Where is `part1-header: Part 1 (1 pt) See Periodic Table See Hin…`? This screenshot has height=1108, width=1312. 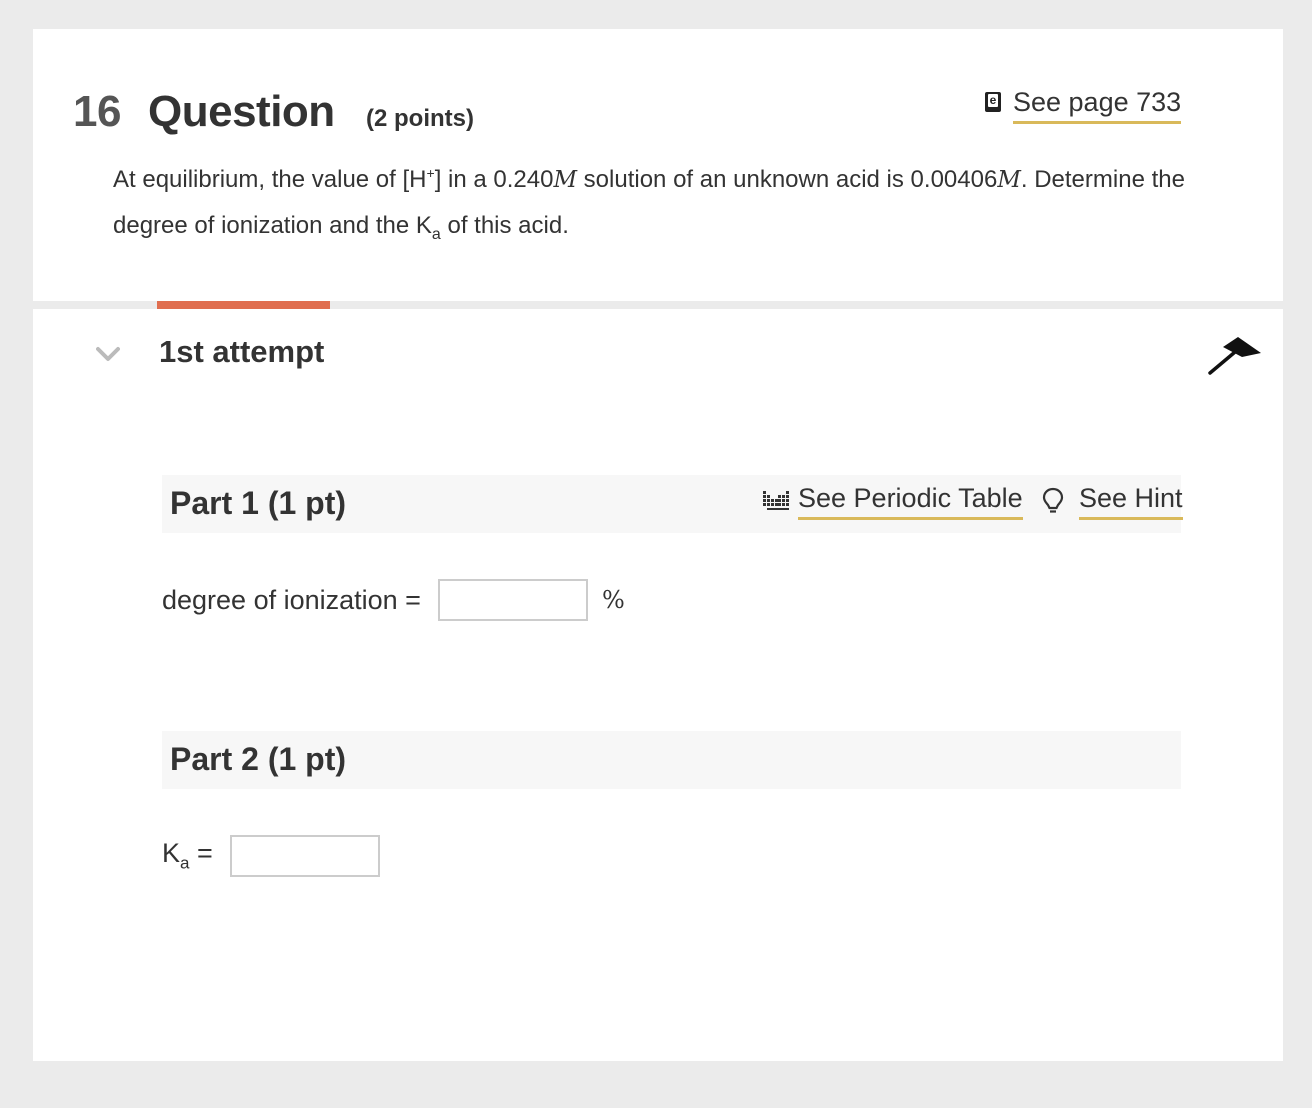
part1-header: Part 1 (1 pt) See Periodic Table See Hin… is located at coordinates (672, 504).